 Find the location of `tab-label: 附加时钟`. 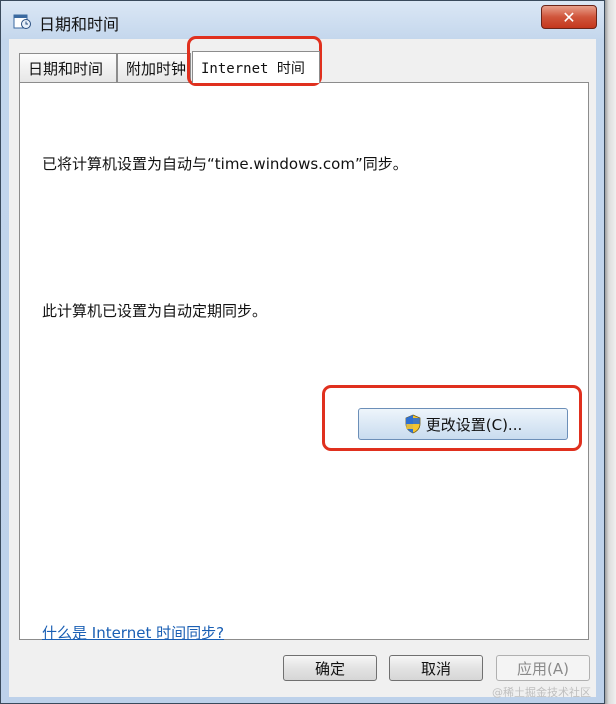

tab-label: 附加时钟 is located at coordinates (156, 68).